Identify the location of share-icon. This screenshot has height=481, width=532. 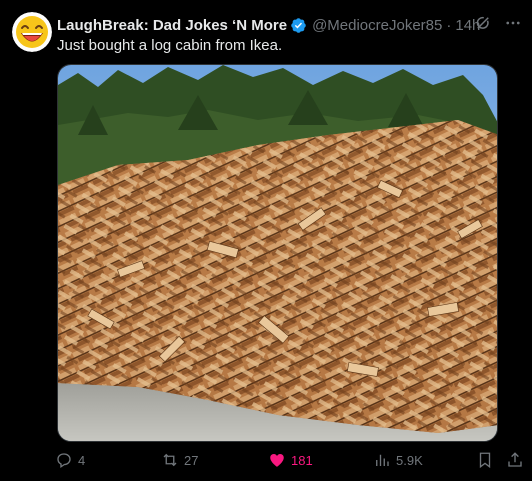
(515, 459).